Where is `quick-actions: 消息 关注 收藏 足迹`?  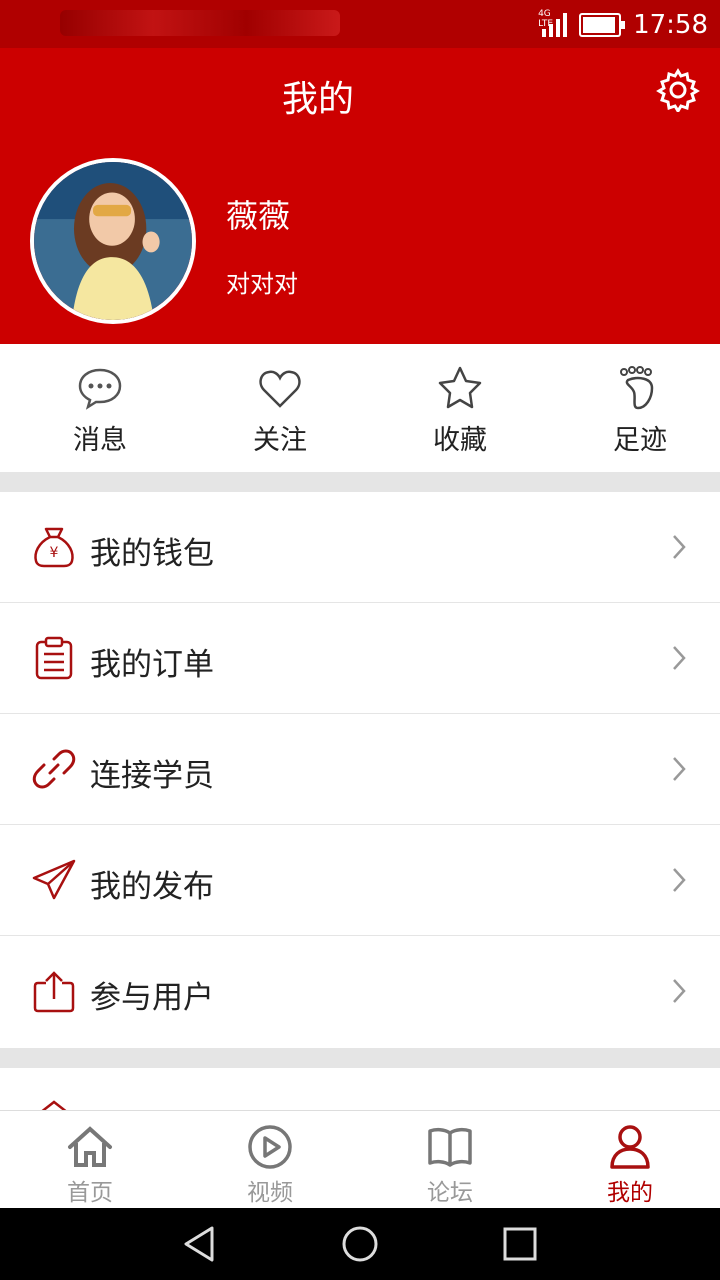 quick-actions: 消息 关注 收藏 足迹 is located at coordinates (360, 408).